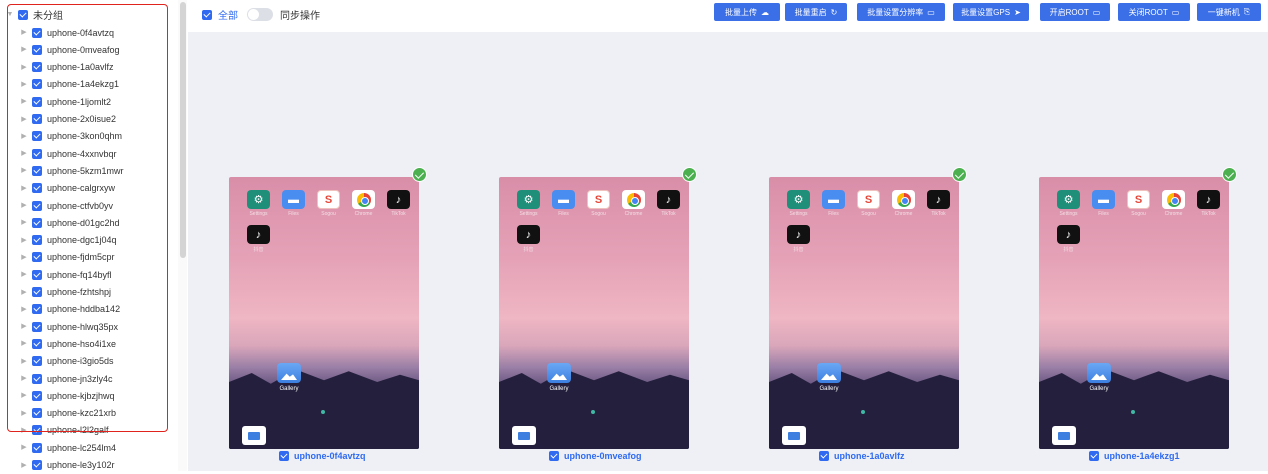 The image size is (1268, 474). What do you see at coordinates (89, 430) in the screenshot?
I see `tree-item-device: ▶ uphone-l2l2galf` at bounding box center [89, 430].